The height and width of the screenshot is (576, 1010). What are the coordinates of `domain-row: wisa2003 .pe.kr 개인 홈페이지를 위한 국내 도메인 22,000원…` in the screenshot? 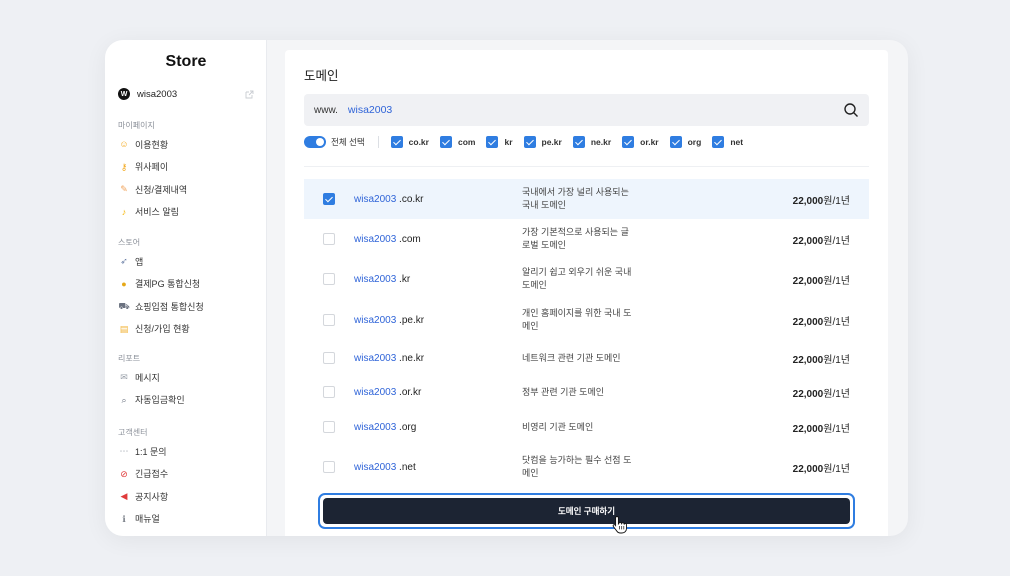 It's located at (586, 320).